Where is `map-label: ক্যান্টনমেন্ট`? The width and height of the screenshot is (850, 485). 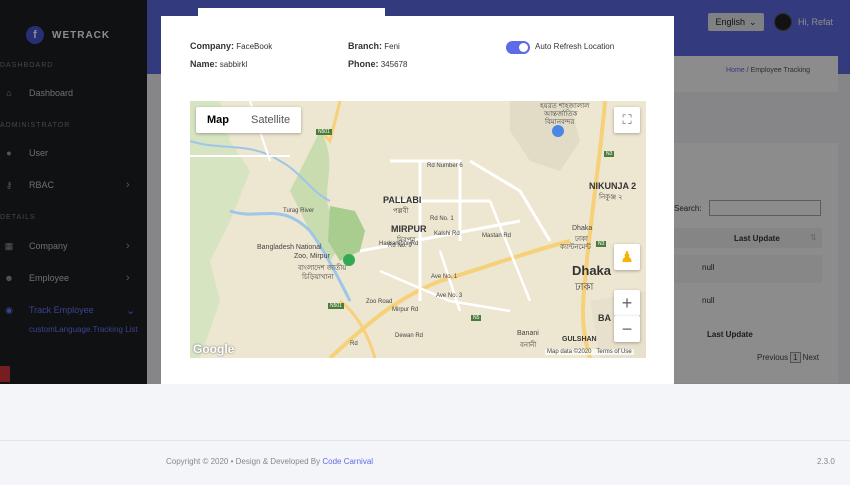 map-label: ক্যান্টনমেন্ট is located at coordinates (575, 247).